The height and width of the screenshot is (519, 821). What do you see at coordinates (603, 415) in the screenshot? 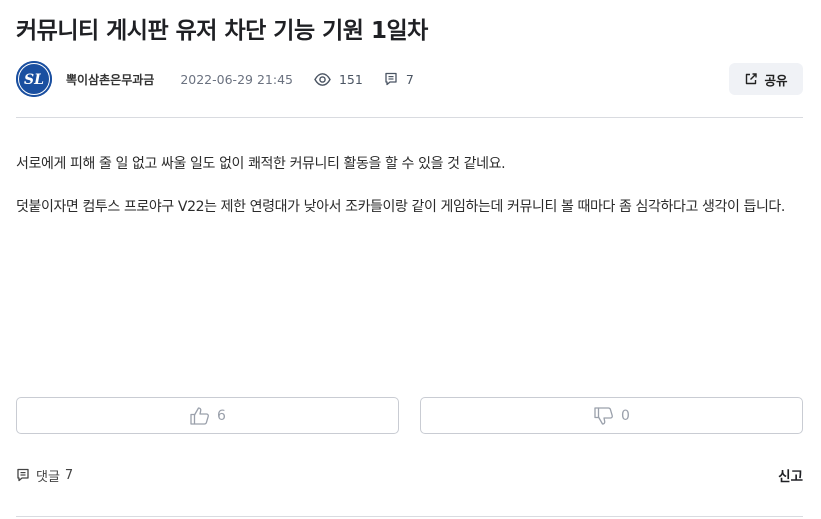
I see `thumbs-down-icon` at bounding box center [603, 415].